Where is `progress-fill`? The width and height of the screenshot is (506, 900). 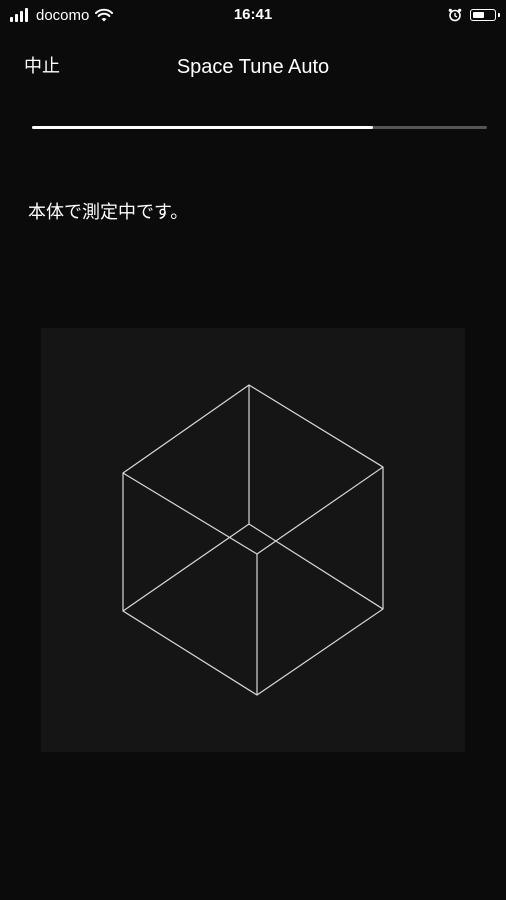
progress-fill is located at coordinates (203, 127).